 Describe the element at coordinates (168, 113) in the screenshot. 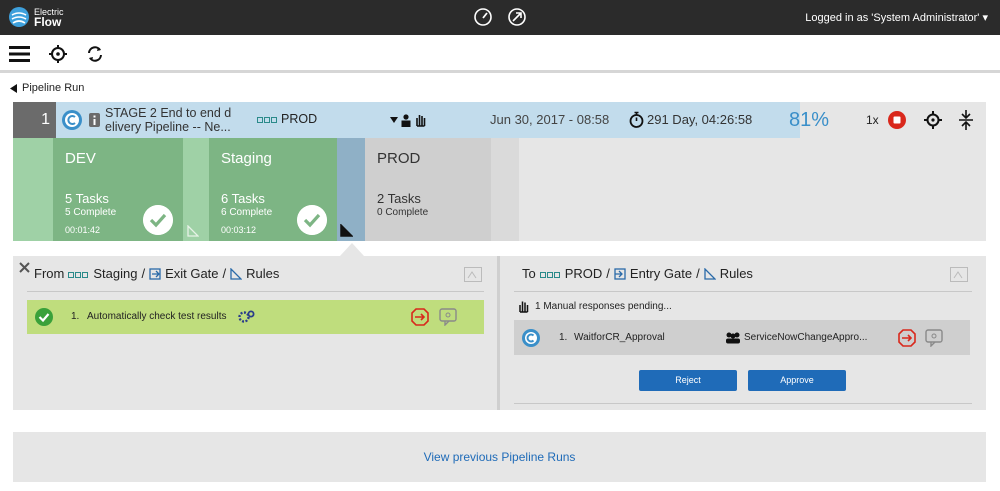

I see `pipeline-name-line1: STAGE 2 End to end d` at that location.